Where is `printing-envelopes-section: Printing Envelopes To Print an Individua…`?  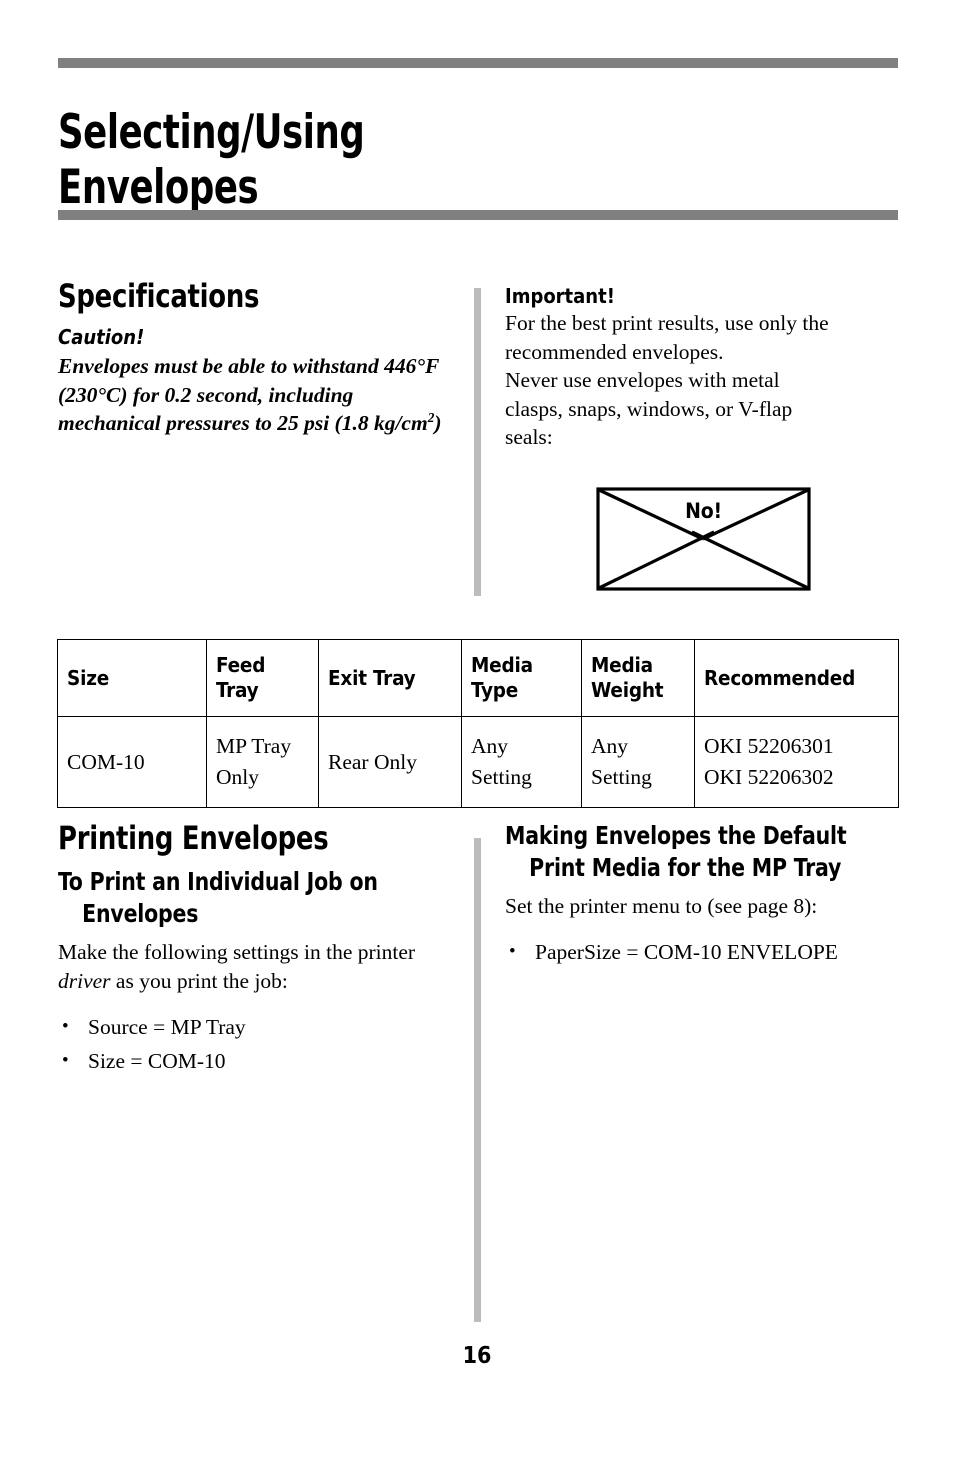
printing-envelopes-section: Printing Envelopes To Print an Individua… is located at coordinates (258, 949).